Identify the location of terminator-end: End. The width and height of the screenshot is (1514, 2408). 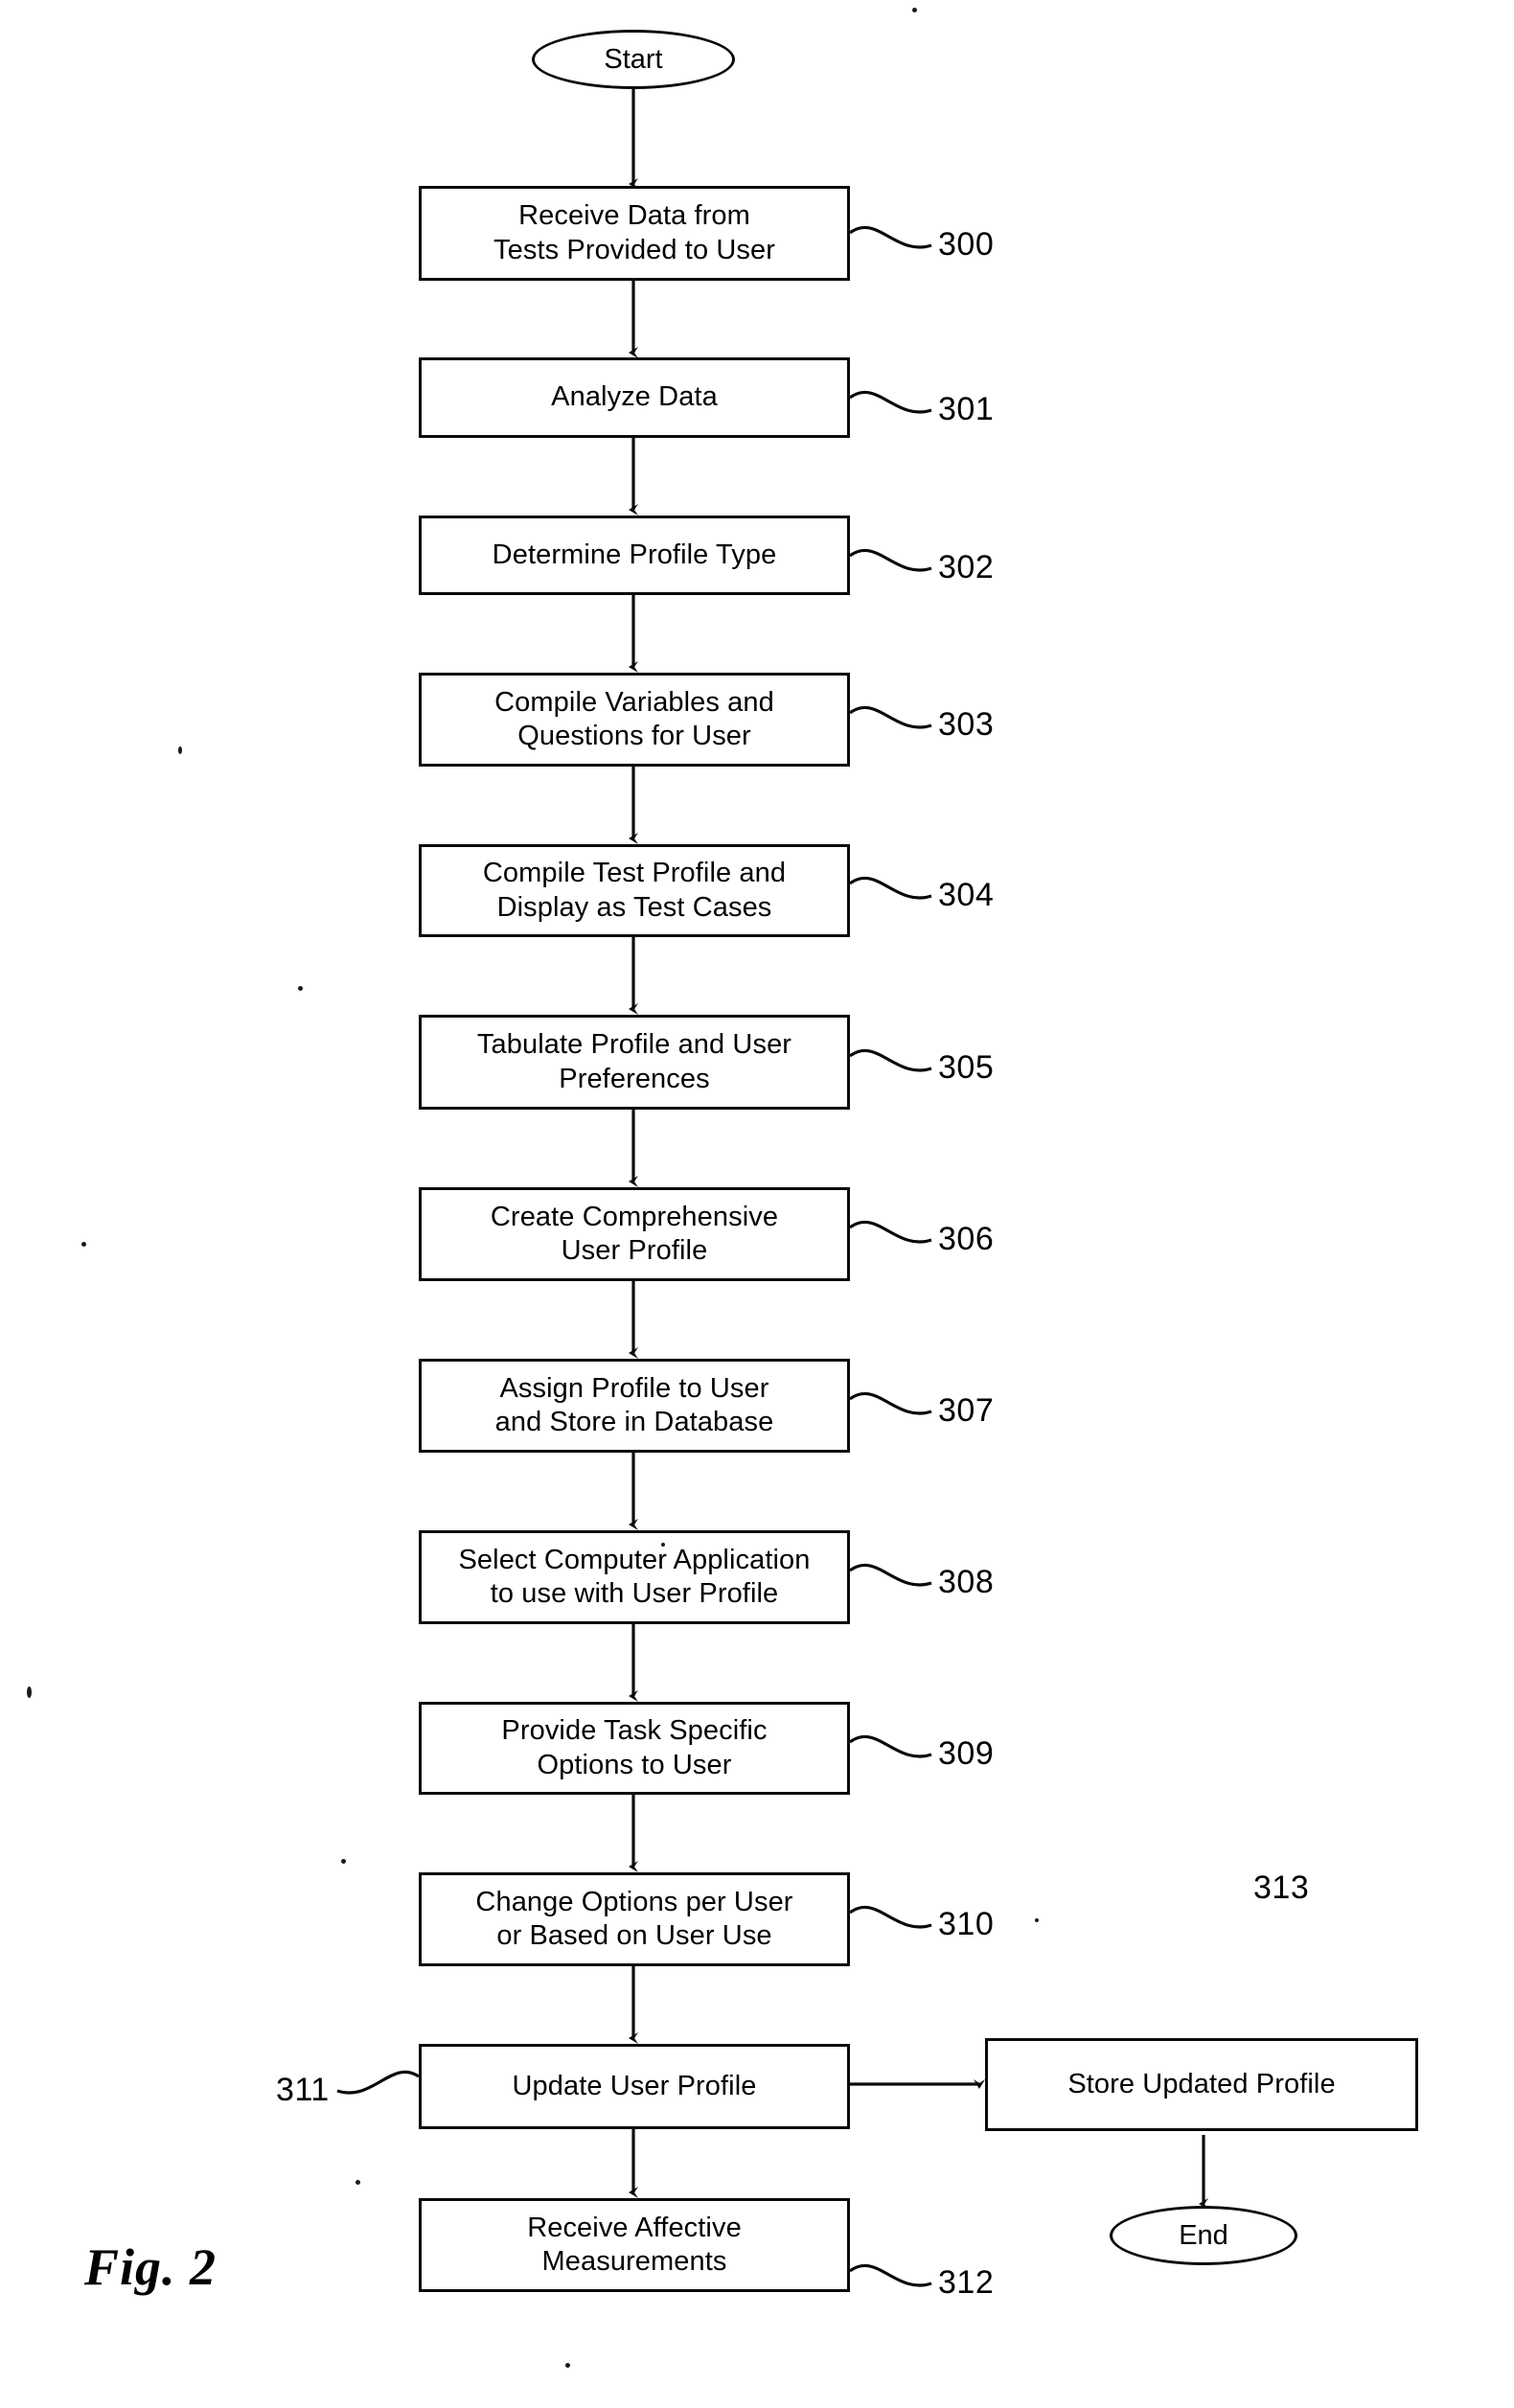
(1203, 2235).